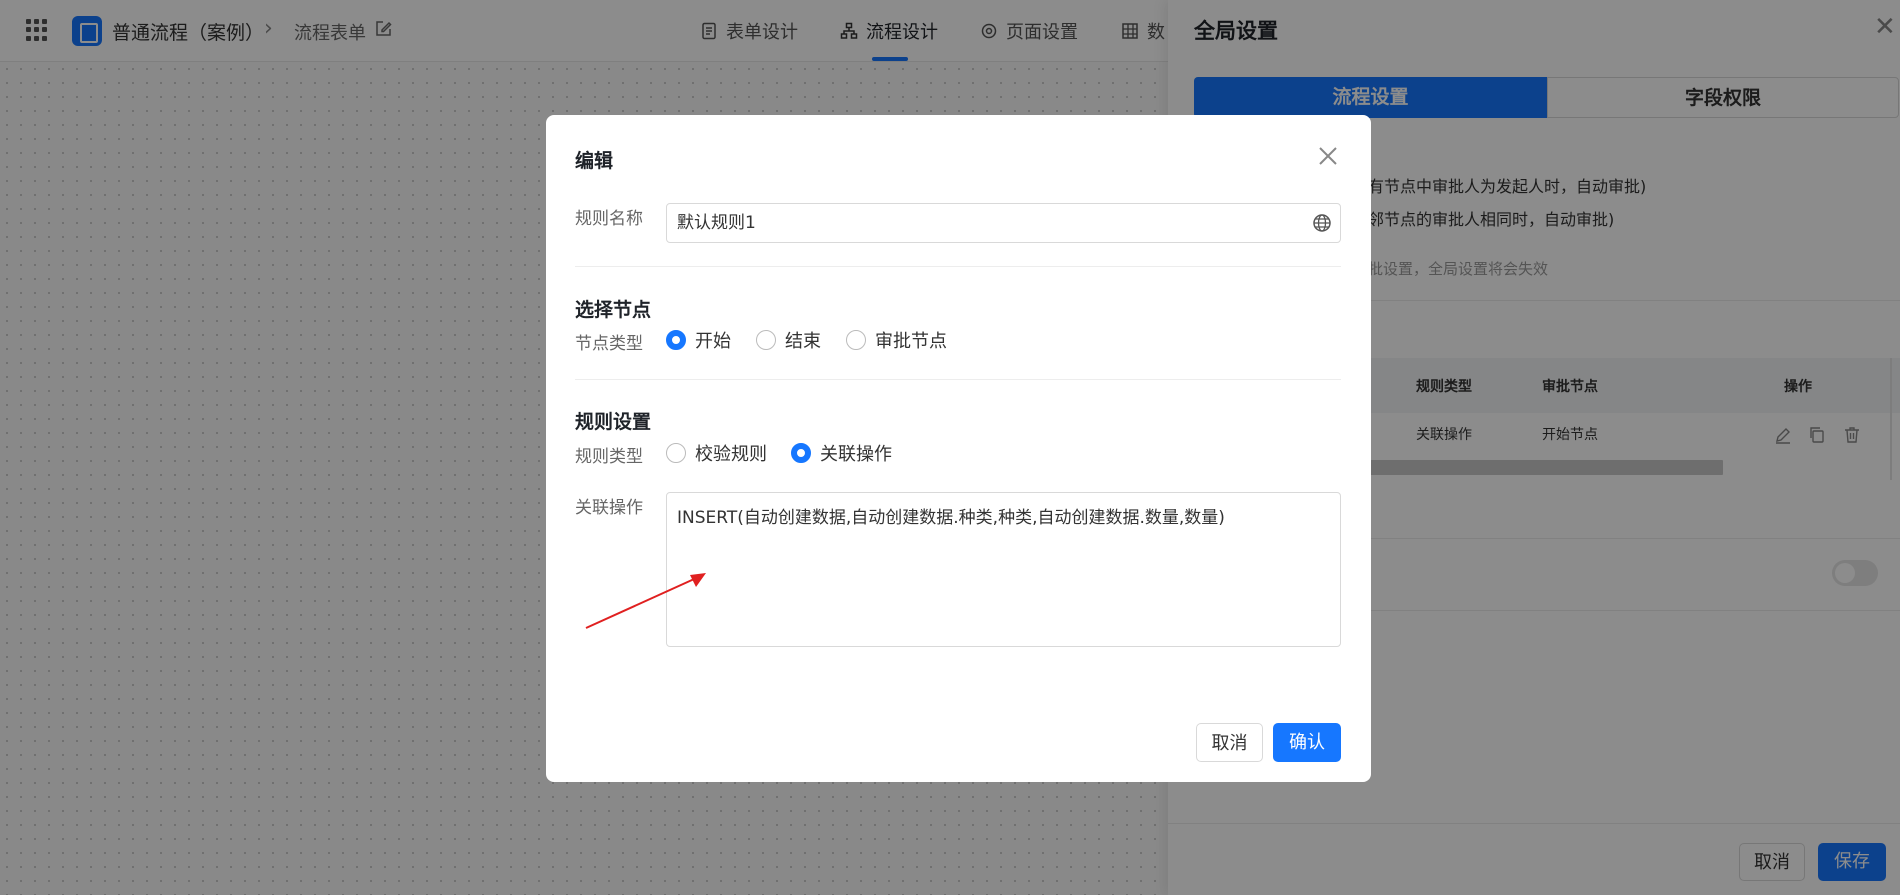 The width and height of the screenshot is (1900, 895). Describe the element at coordinates (1003, 569) in the screenshot. I see `linked-action-textarea: INSERT(自动创建数据,自动创建数据.种类,种类,自动创建数据.数量,数量)` at that location.